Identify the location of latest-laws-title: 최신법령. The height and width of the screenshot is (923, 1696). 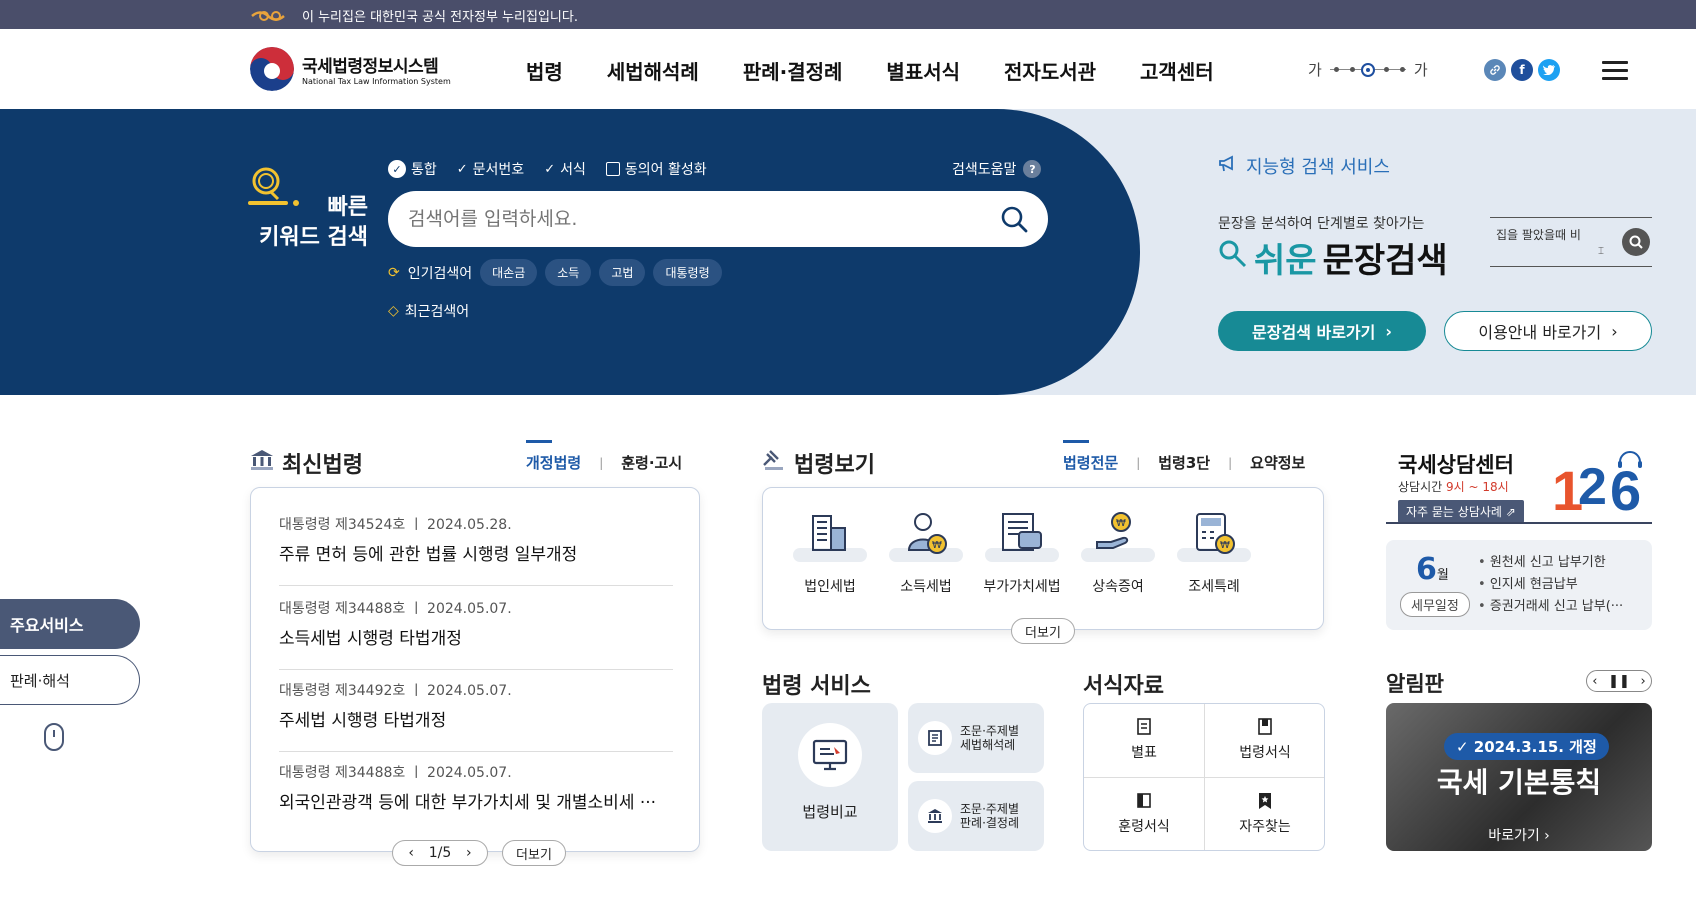
(306, 463).